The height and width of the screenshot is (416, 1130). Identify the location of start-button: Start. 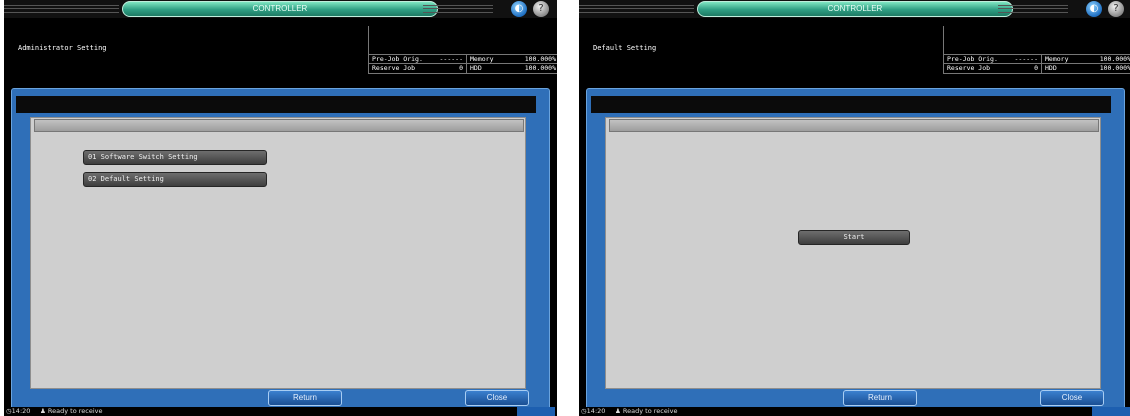
(854, 237).